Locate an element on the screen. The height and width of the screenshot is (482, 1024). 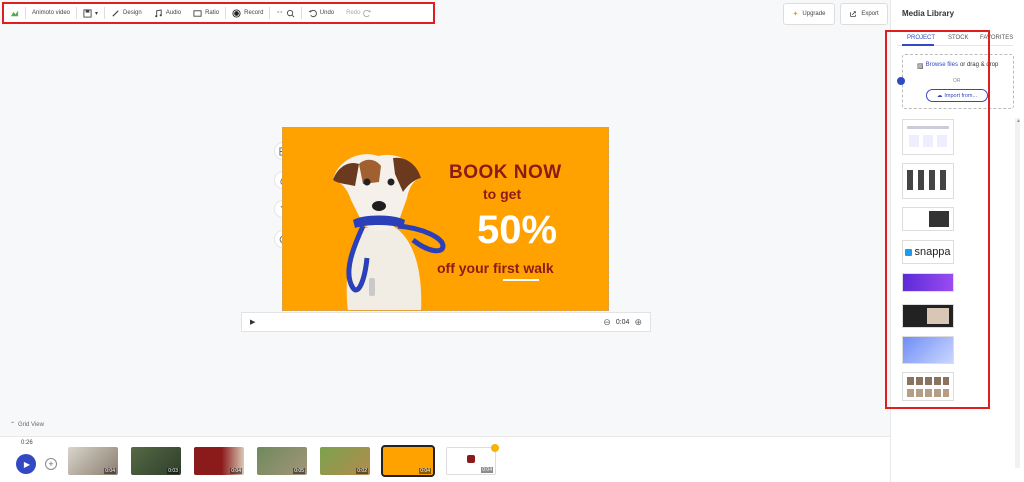
add-scene-button: + is located at coordinates (51, 464).